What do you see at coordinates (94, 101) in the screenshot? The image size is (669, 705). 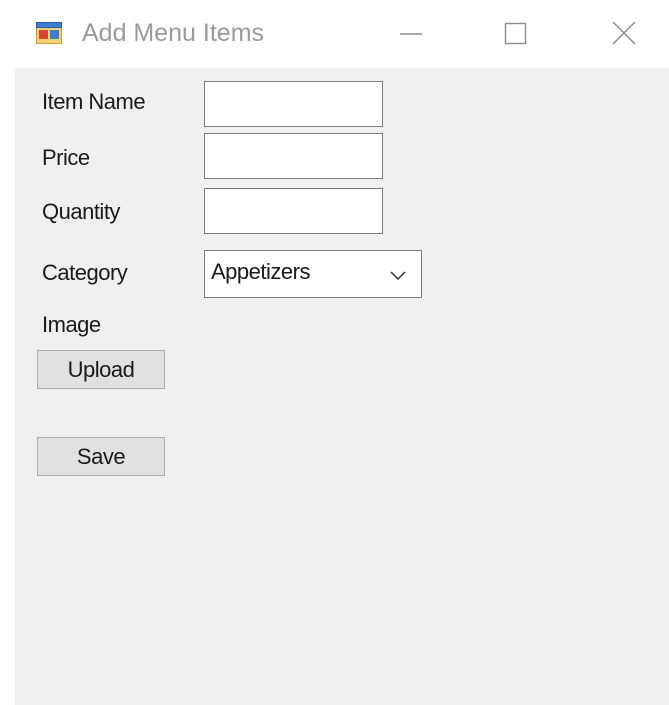 I see `item-name-label: Item Name` at bounding box center [94, 101].